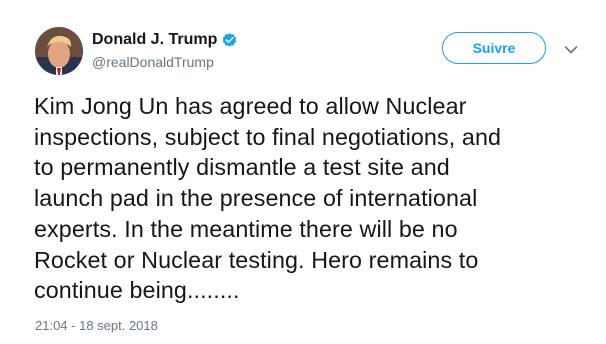 The width and height of the screenshot is (606, 344). I want to click on profile-avatar-image, so click(59, 51).